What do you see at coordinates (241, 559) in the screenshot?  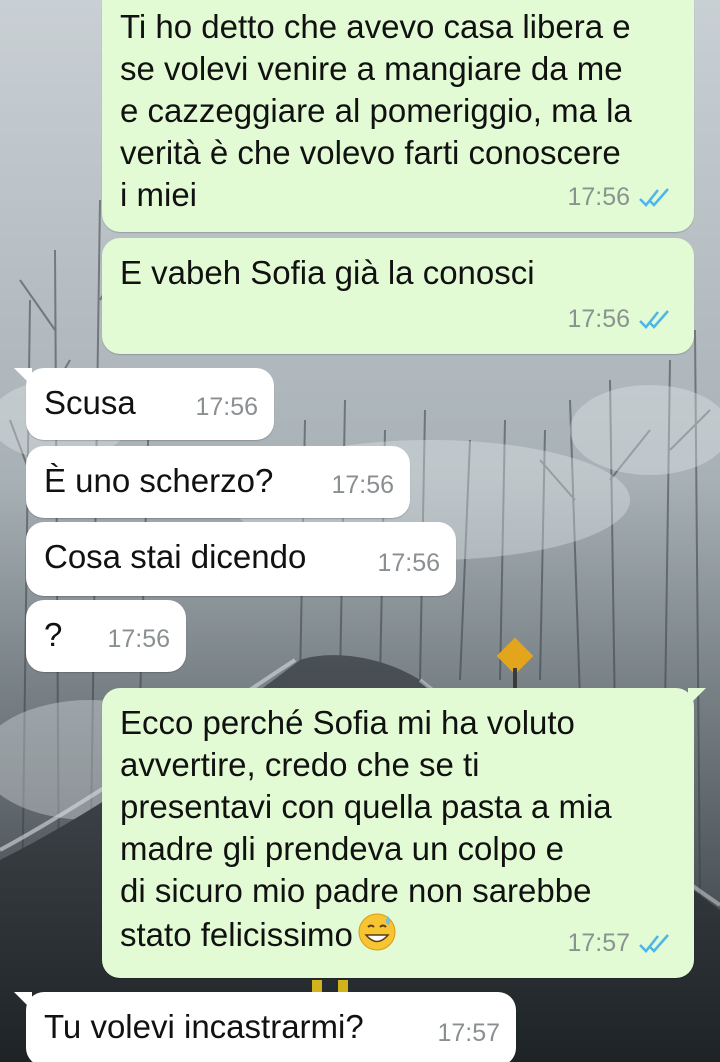 I see `message-bubble-incoming: Cosa stai dicendo 17:56` at bounding box center [241, 559].